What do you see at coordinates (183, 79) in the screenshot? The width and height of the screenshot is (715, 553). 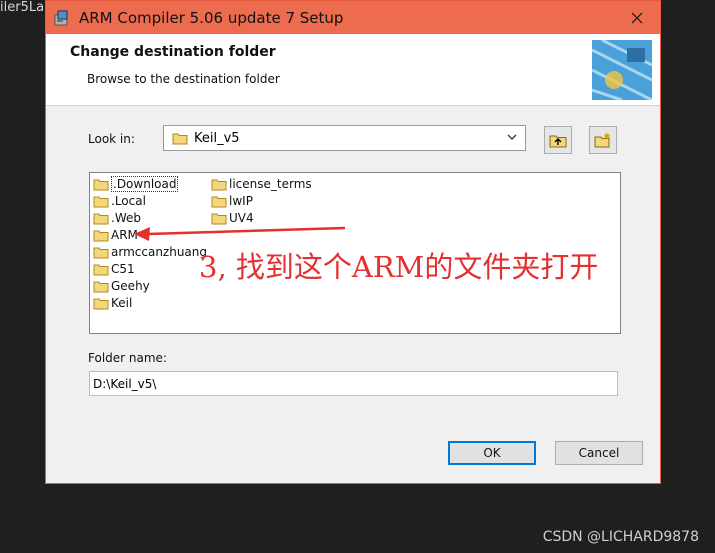 I see `page-subtitle: Browse to the destination folder` at bounding box center [183, 79].